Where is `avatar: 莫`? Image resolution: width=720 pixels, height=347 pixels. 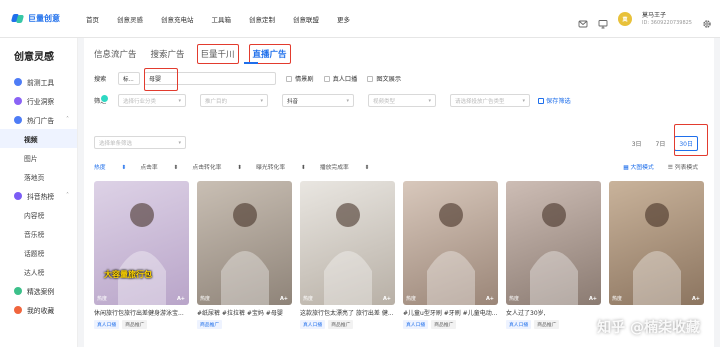 avatar: 莫 is located at coordinates (625, 19).